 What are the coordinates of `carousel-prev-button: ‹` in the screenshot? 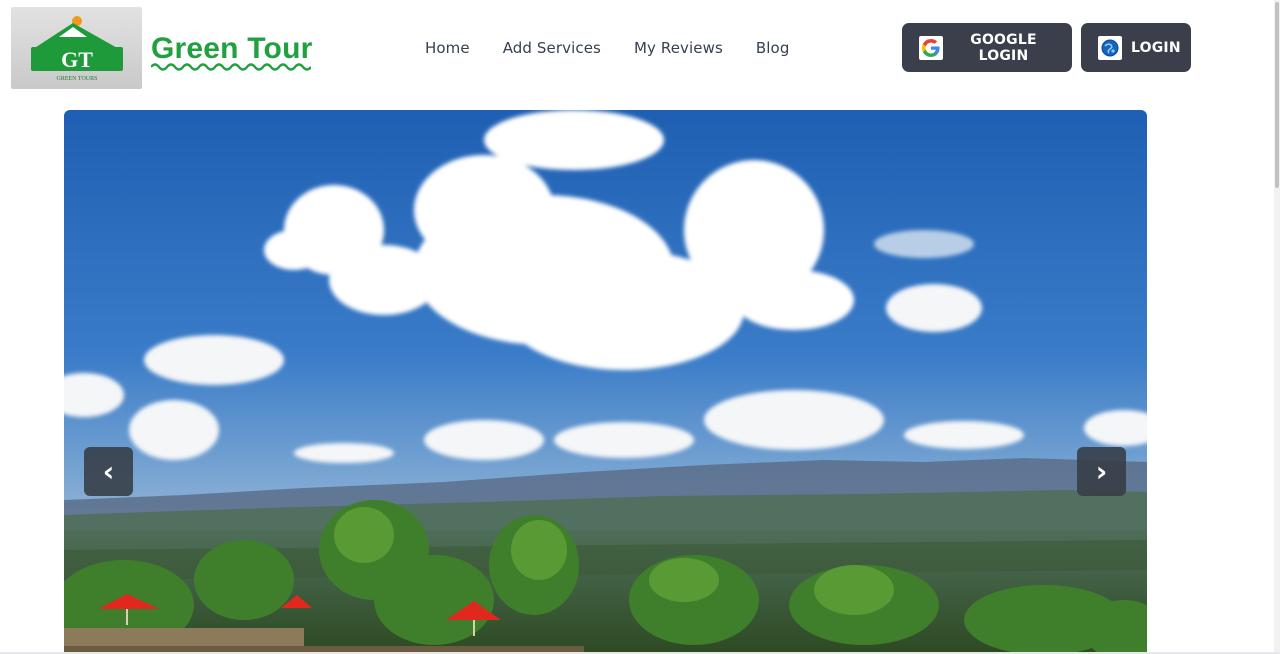 It's located at (108, 471).